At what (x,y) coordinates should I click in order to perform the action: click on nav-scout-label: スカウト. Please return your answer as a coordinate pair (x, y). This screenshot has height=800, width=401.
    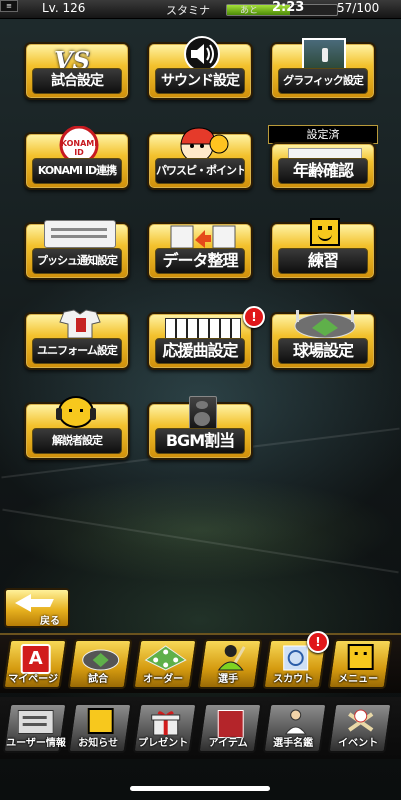
    Looking at the image, I should click on (293, 679).